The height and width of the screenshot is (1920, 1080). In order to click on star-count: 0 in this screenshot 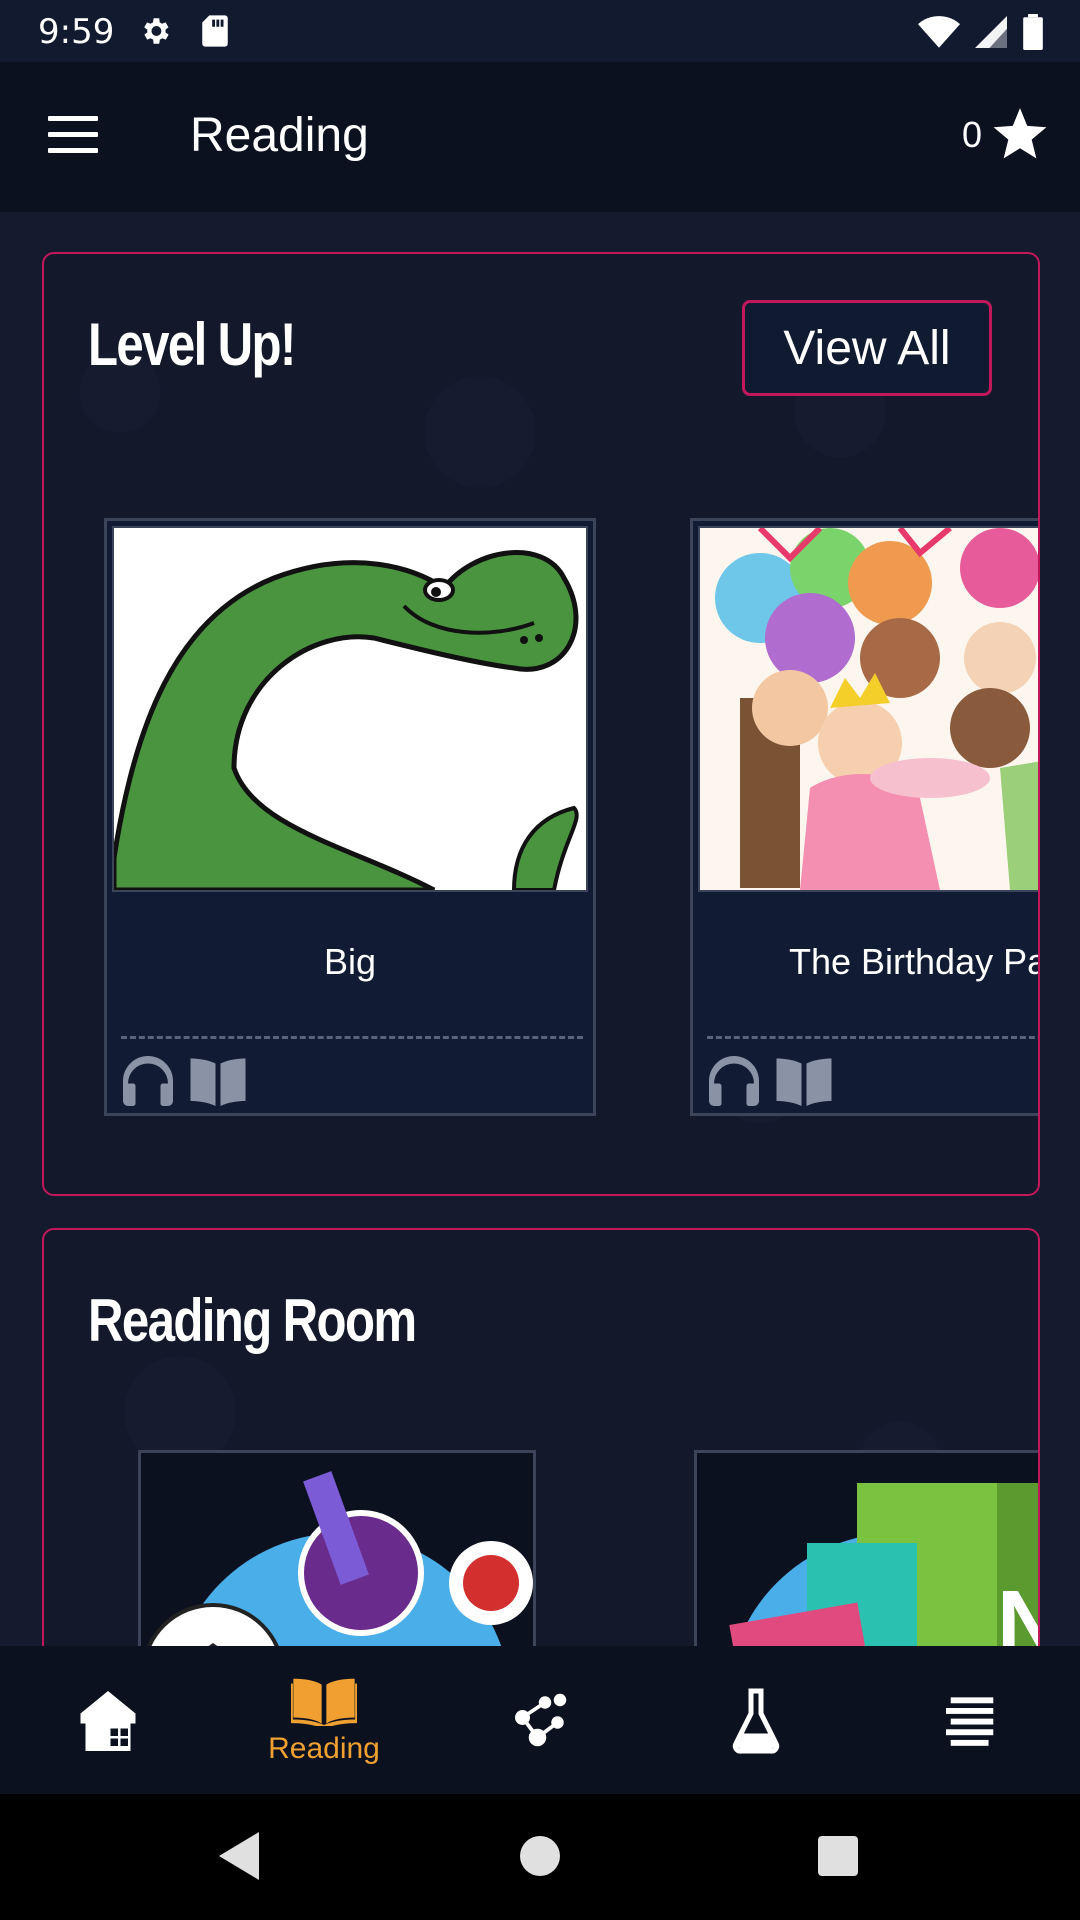, I will do `click(971, 134)`.